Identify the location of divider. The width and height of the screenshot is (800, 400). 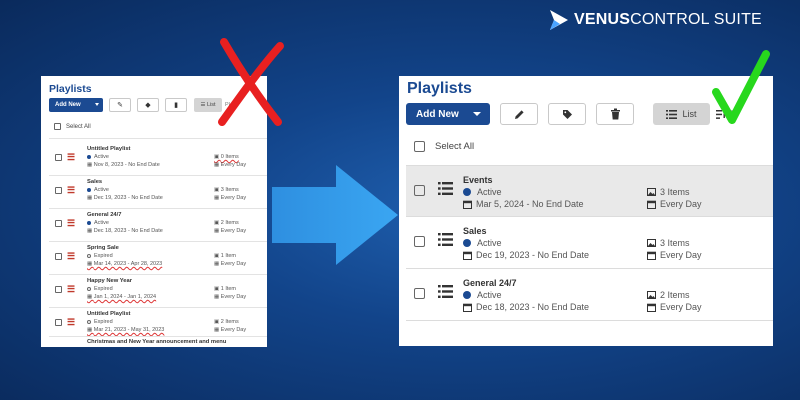
(158, 336).